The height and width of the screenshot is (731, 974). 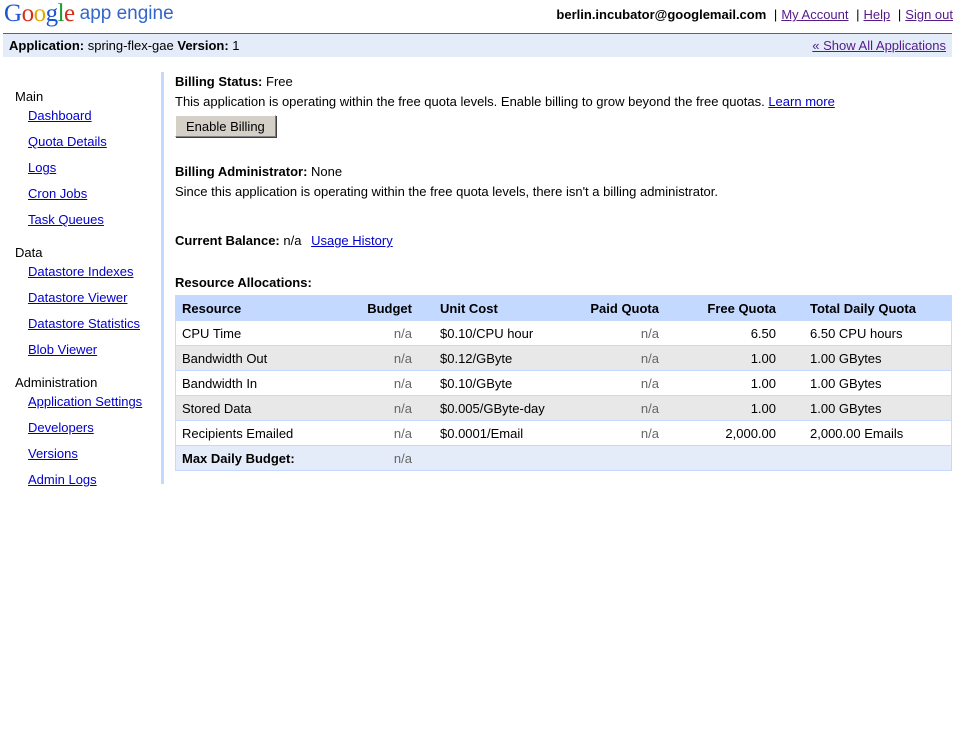 I want to click on google-app-engine-logo: Google app engine, so click(x=89, y=16).